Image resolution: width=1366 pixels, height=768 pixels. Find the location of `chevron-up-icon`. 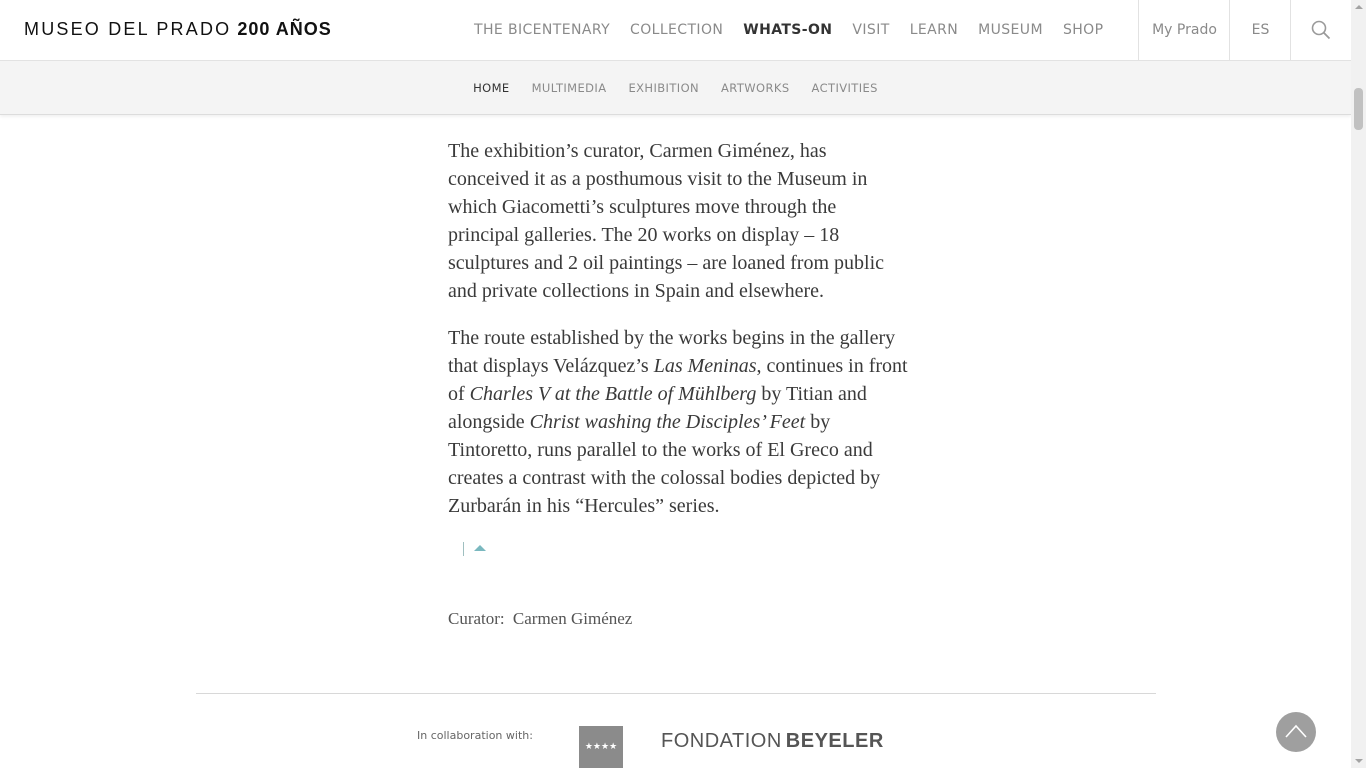

chevron-up-icon is located at coordinates (1296, 731).